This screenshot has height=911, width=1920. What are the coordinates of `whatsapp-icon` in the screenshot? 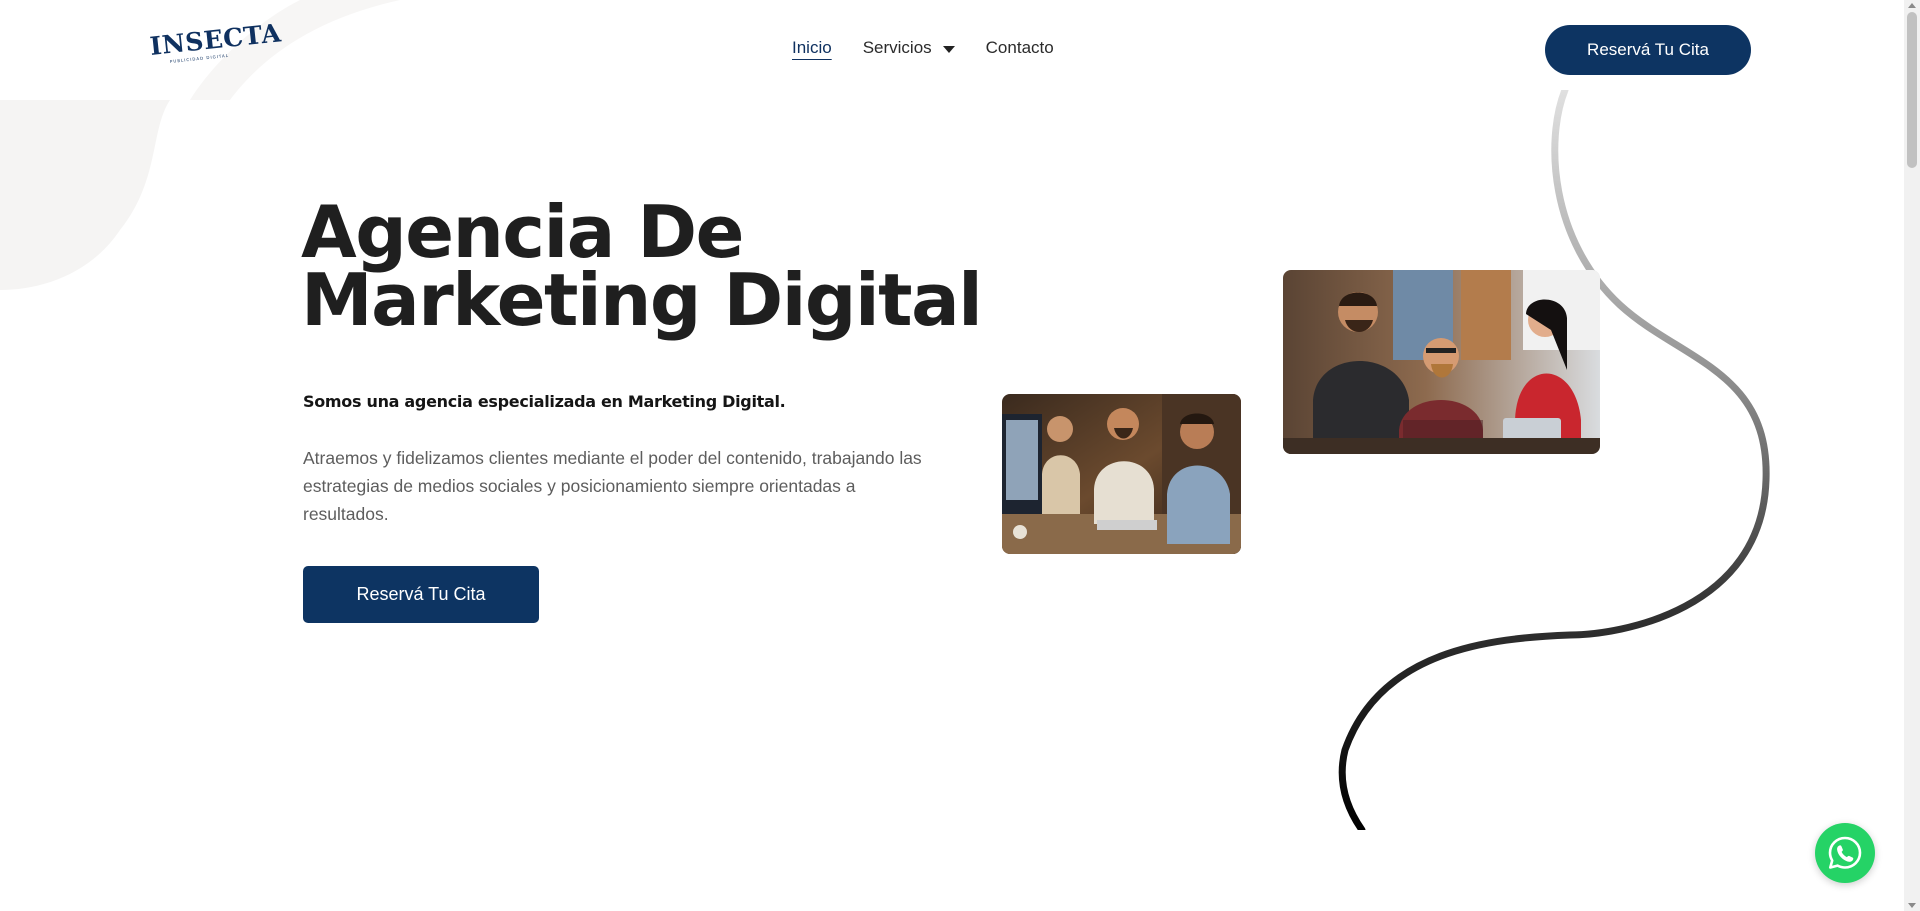 It's located at (1845, 852).